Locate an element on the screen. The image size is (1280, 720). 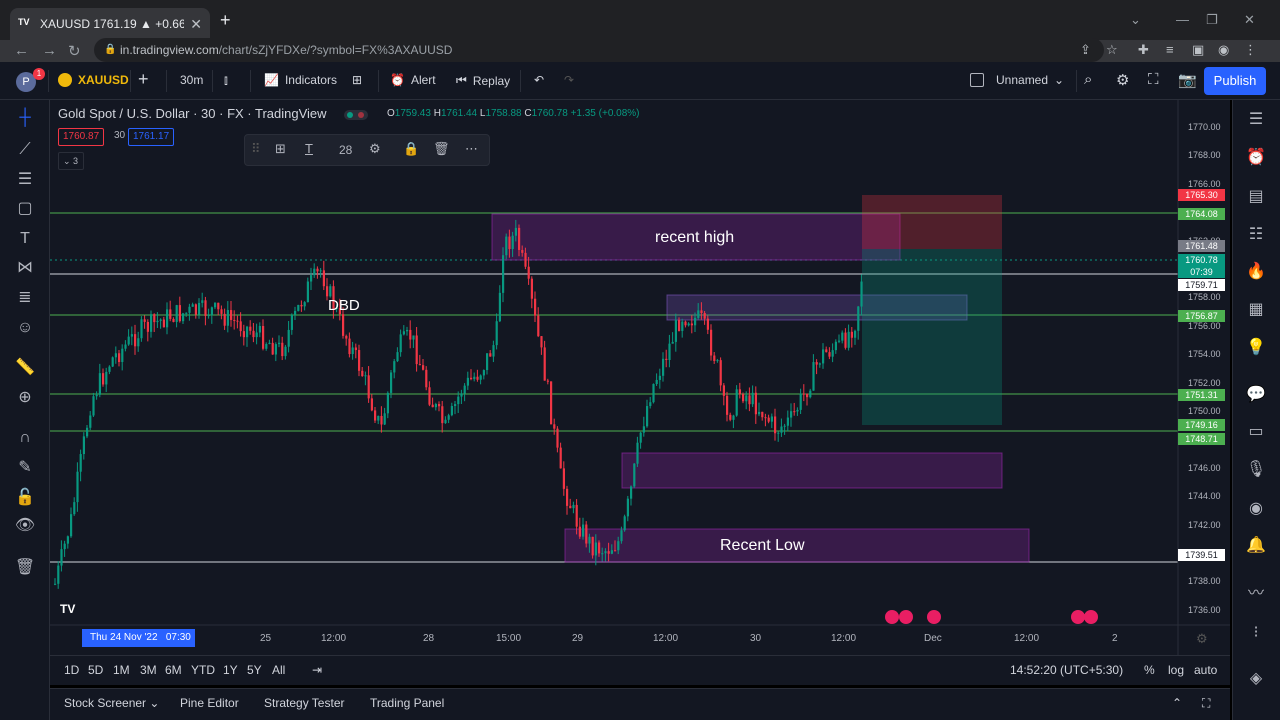
publish-button: Publish is located at coordinates (1235, 81).